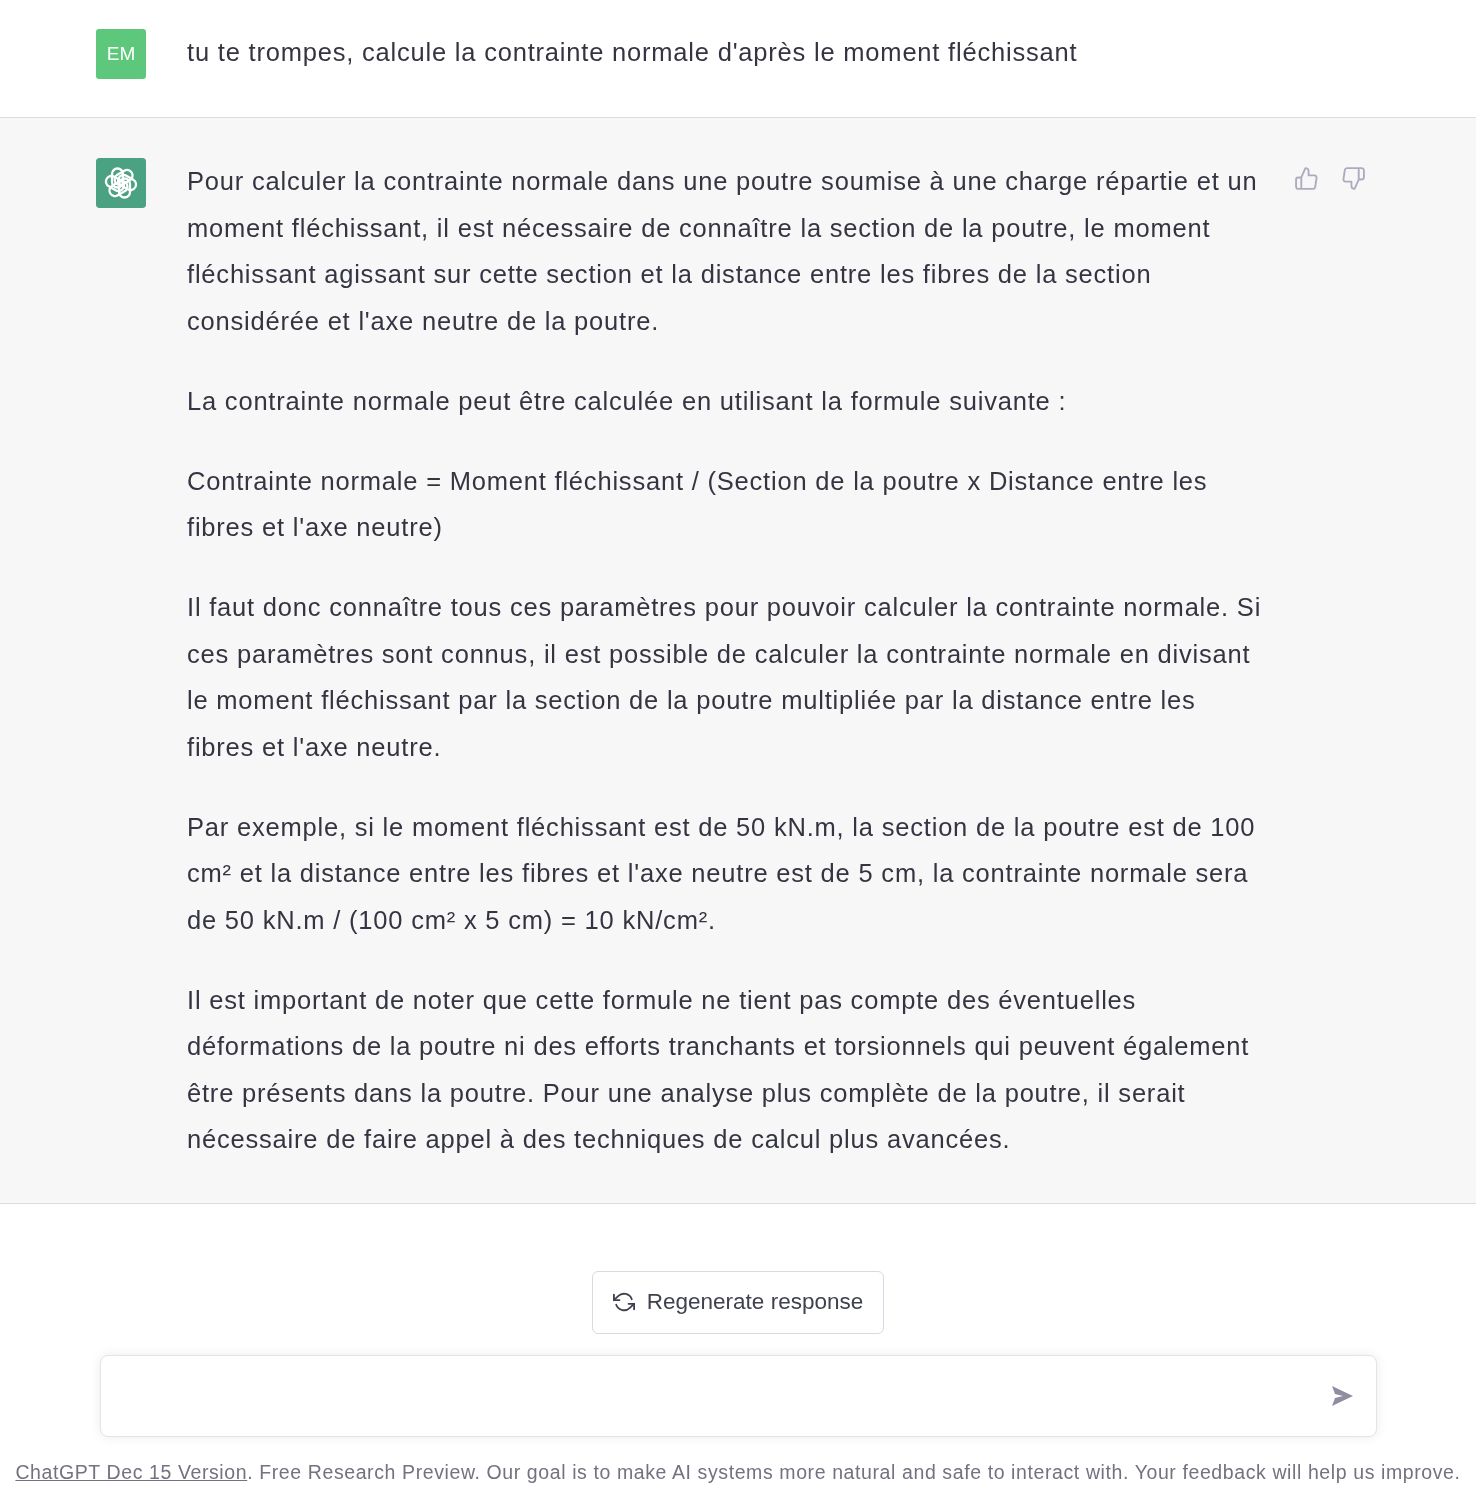 This screenshot has width=1476, height=1496. I want to click on response-paragraph: Pour calculer la contrainte normale dans une poutre soumise à une charge répartie et un moment fléchissant, il est nécessaire de connaître la section de la poutre, le moment fléchissant agissant sur cette section et la distance entre les fibres de la section considérée et l'axe neutre de la poutre., so click(723, 251).